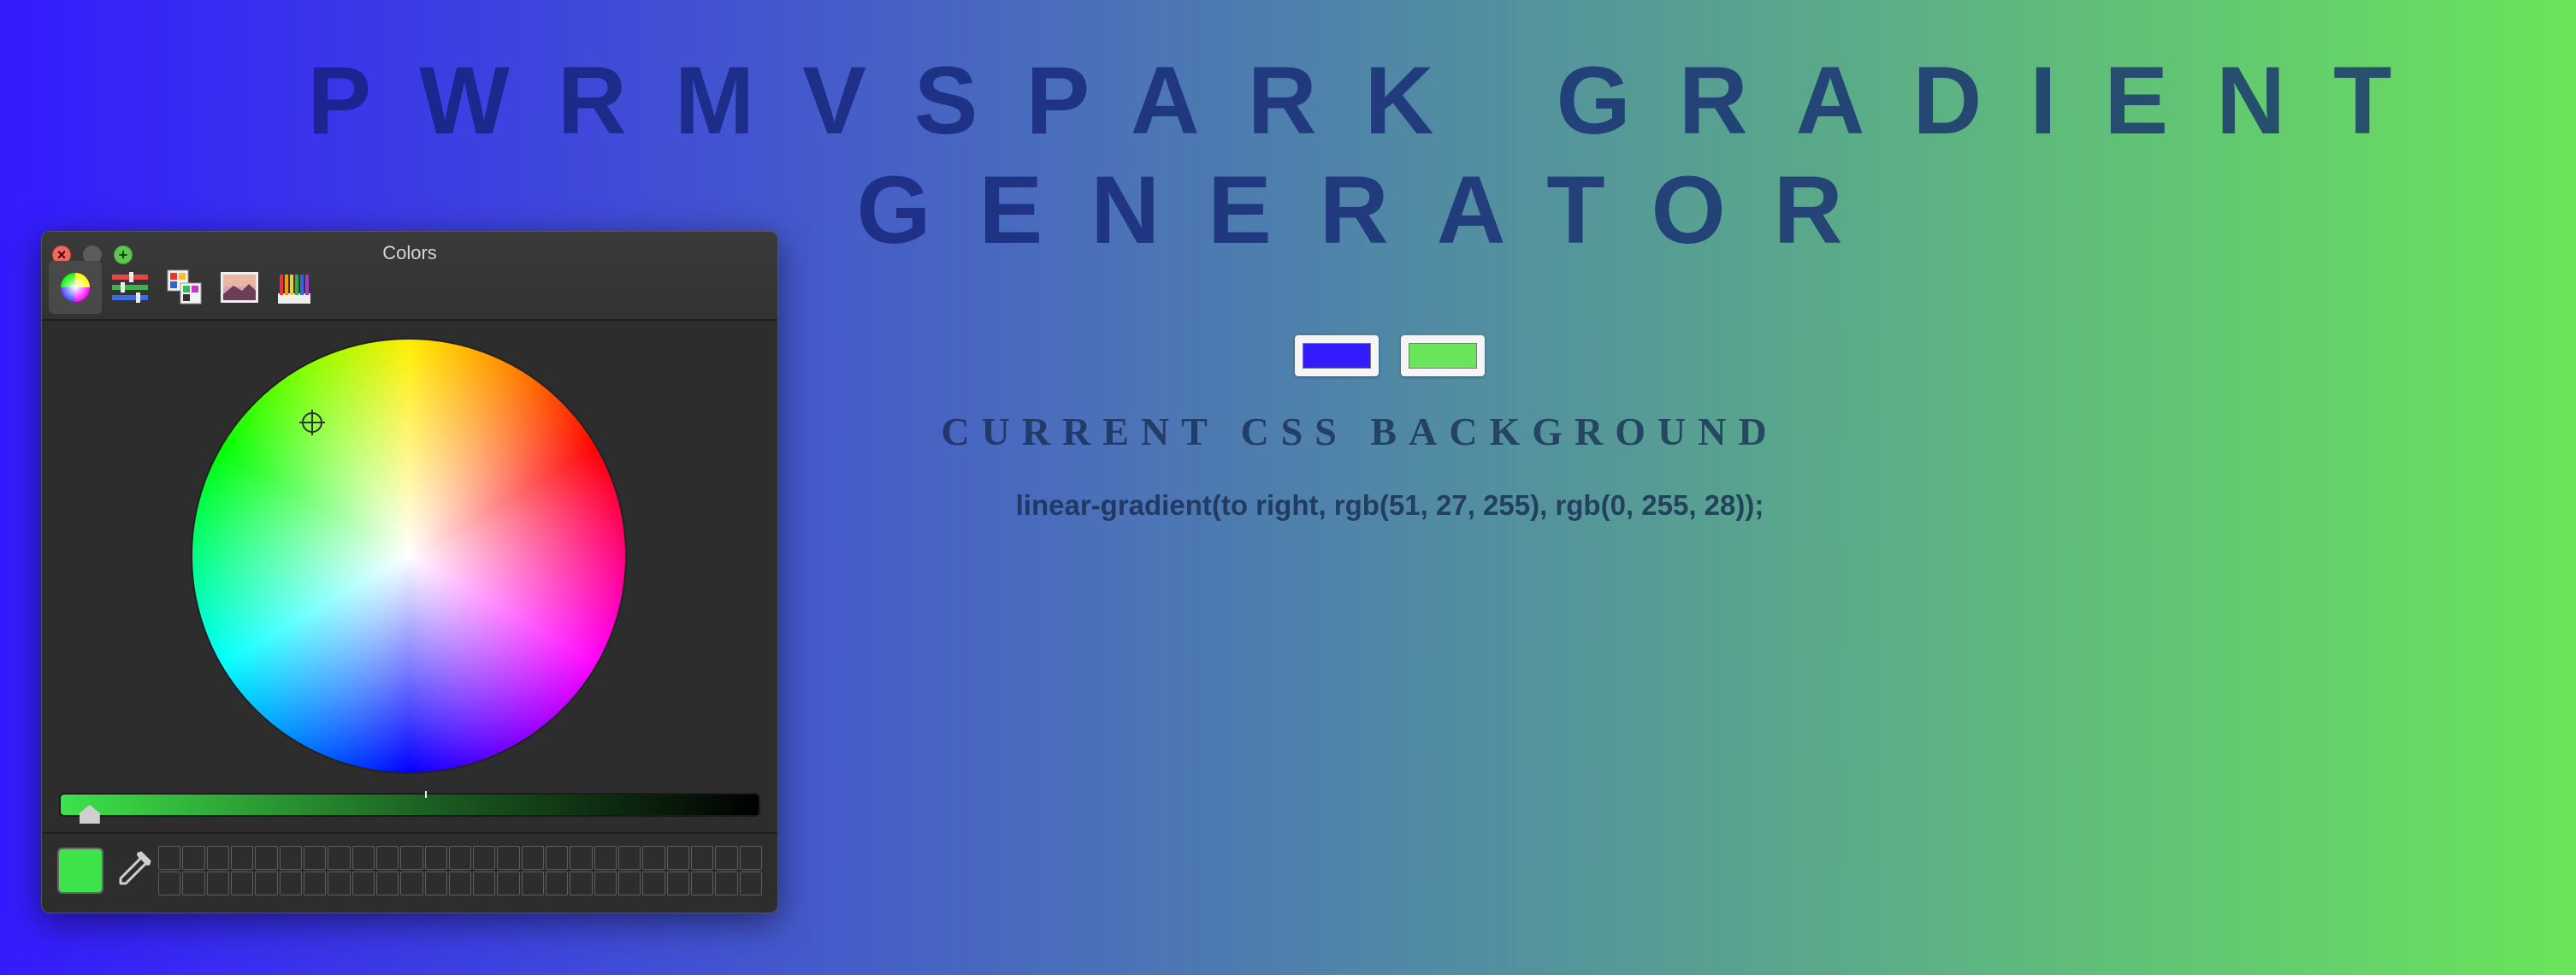 This screenshot has width=2576, height=975. I want to click on brightness-slider, so click(409, 807).